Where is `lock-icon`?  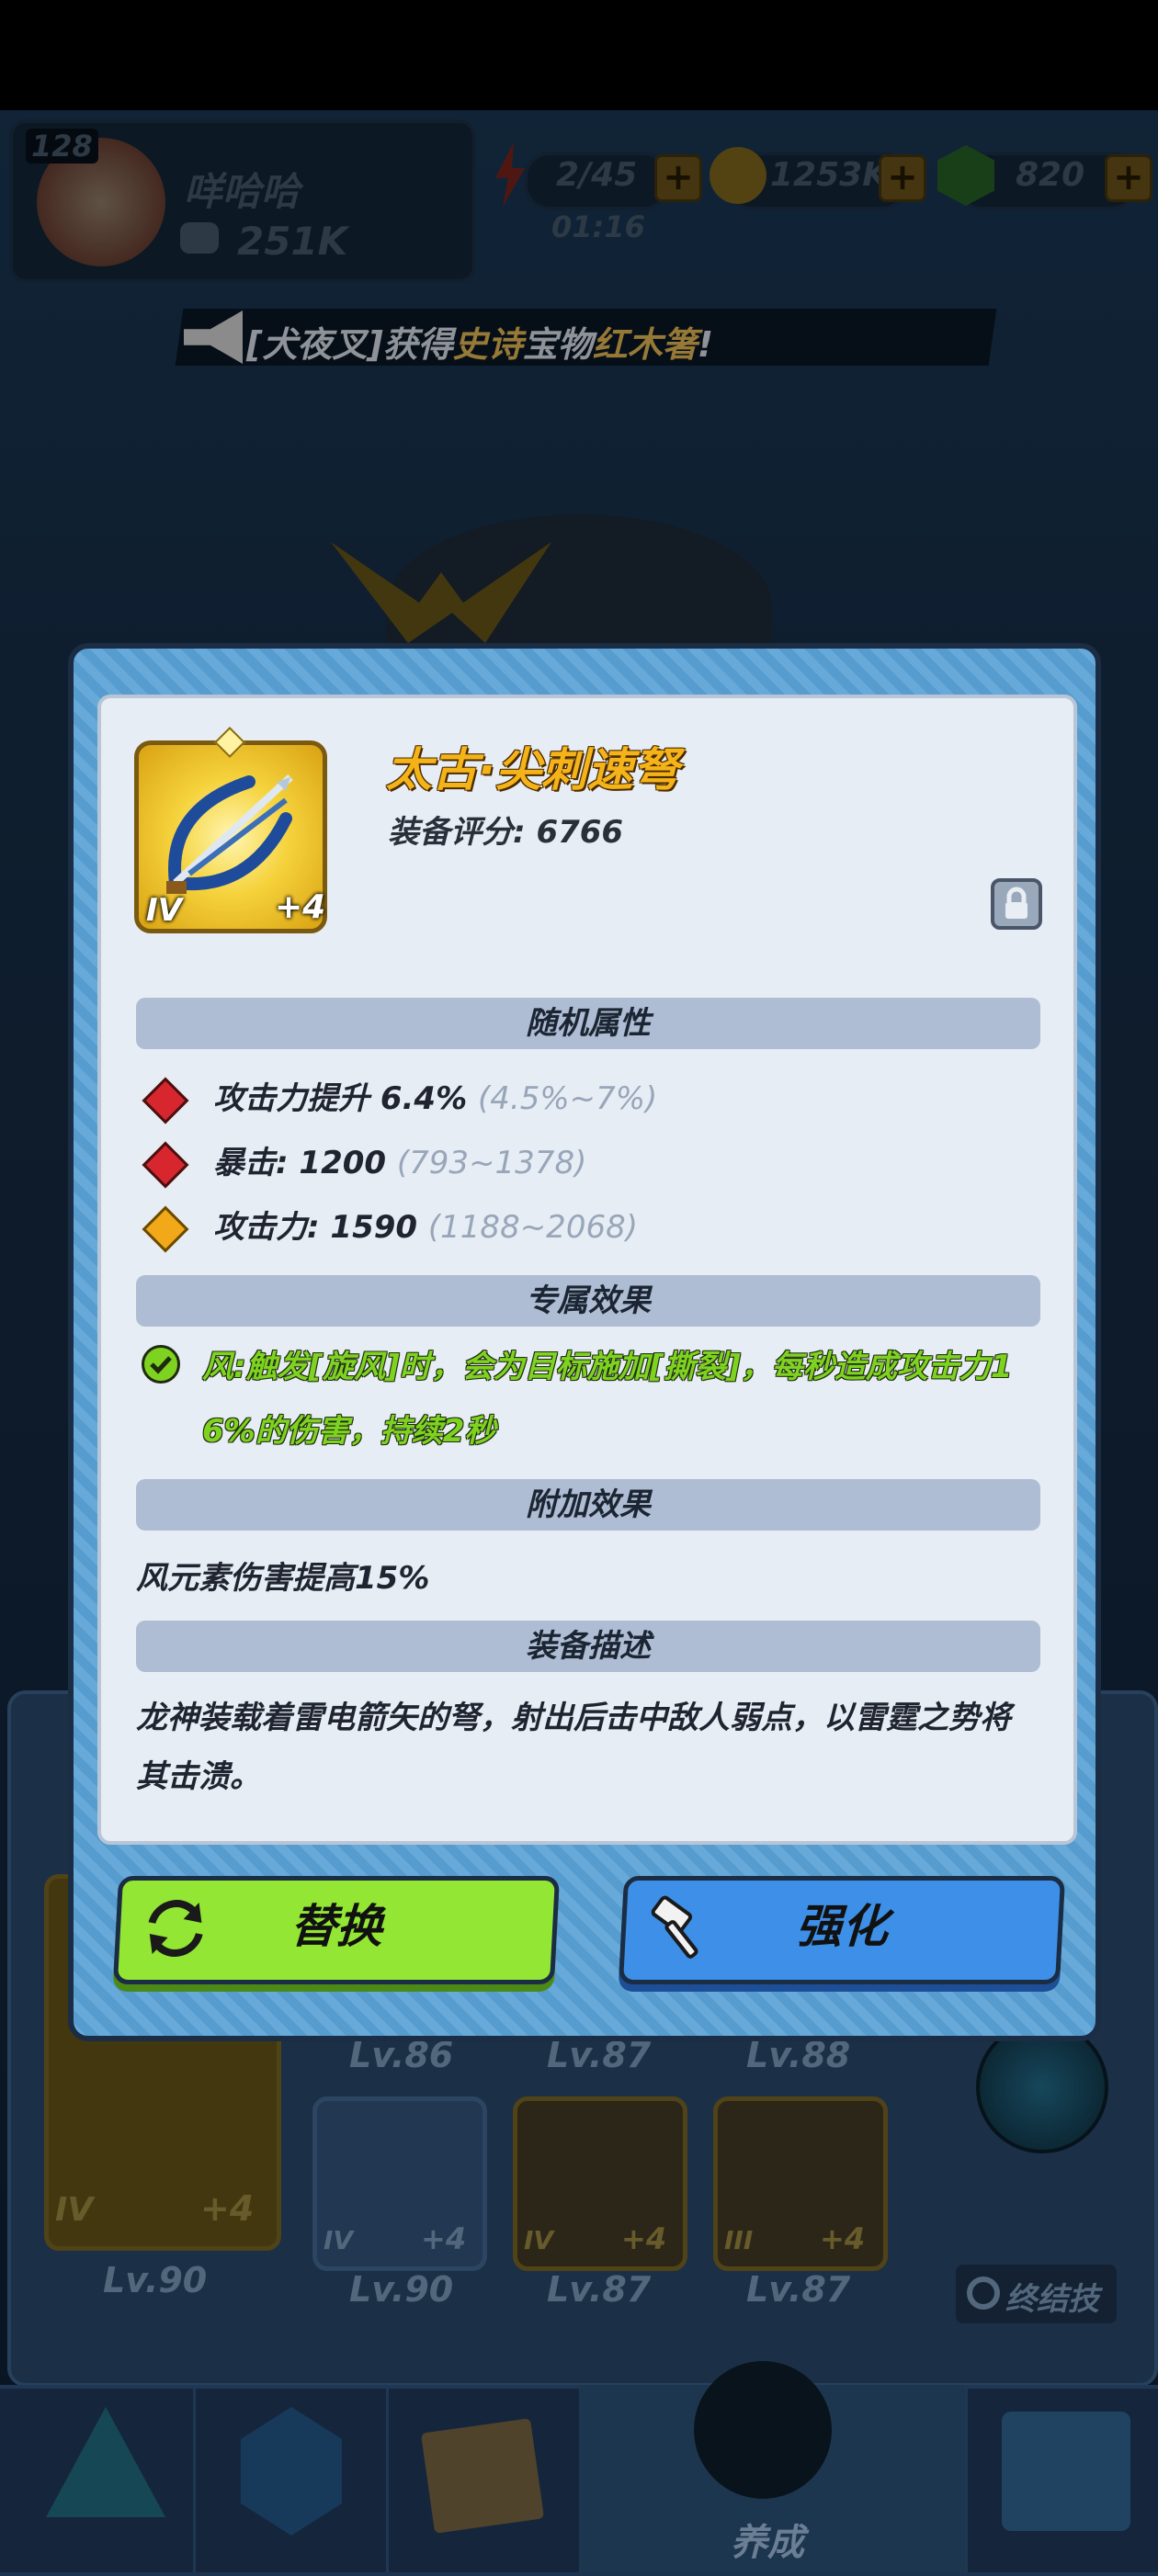 lock-icon is located at coordinates (1016, 903).